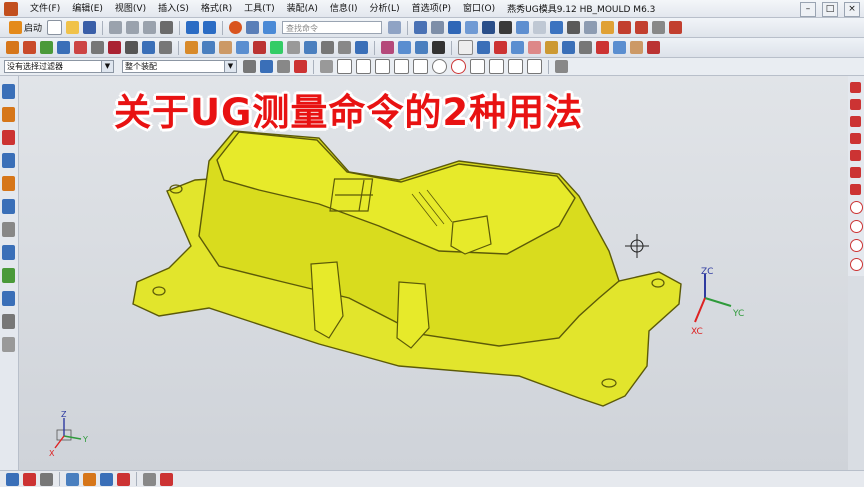 Image resolution: width=864 pixels, height=487 pixels. Describe the element at coordinates (477, 66) in the screenshot. I see `point-on-curve-snap-icon` at that location.